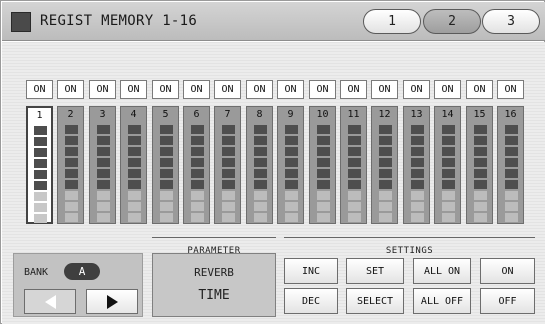 This screenshot has width=545, height=324. What do you see at coordinates (112, 301) in the screenshot?
I see `bank-next-button` at bounding box center [112, 301].